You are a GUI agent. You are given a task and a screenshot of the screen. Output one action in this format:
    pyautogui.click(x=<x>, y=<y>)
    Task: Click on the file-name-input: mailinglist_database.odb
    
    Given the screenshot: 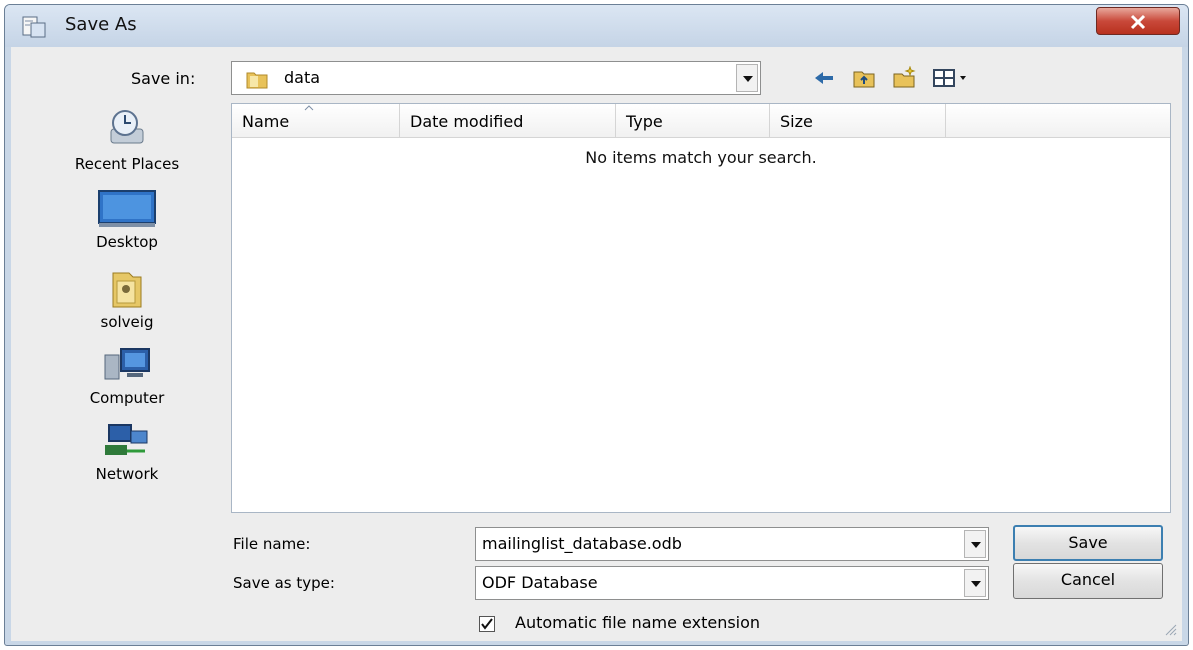 What is the action you would take?
    pyautogui.click(x=732, y=544)
    